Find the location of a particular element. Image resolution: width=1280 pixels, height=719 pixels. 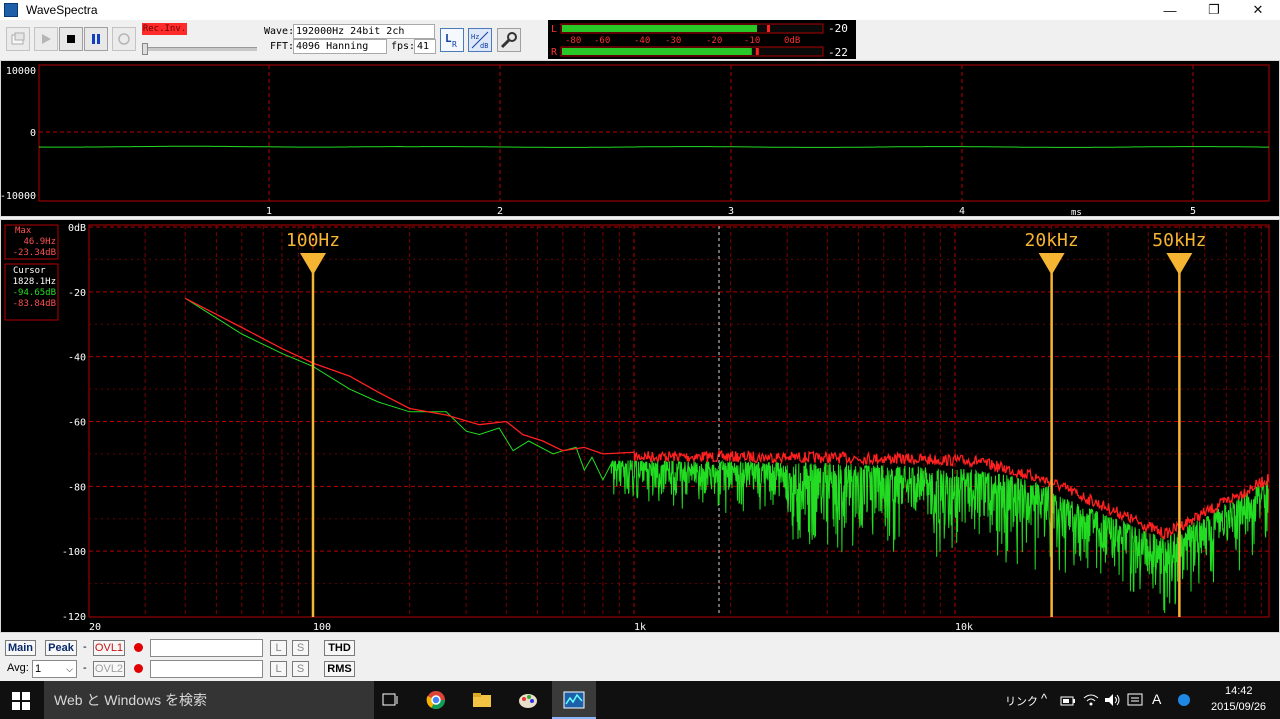

ovl2-button: OVL2 is located at coordinates (109, 669).